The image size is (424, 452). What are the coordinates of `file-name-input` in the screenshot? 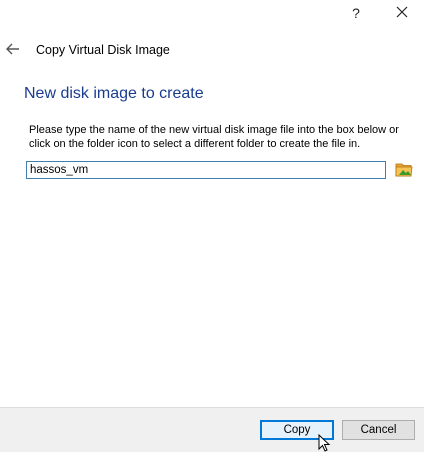 It's located at (206, 170).